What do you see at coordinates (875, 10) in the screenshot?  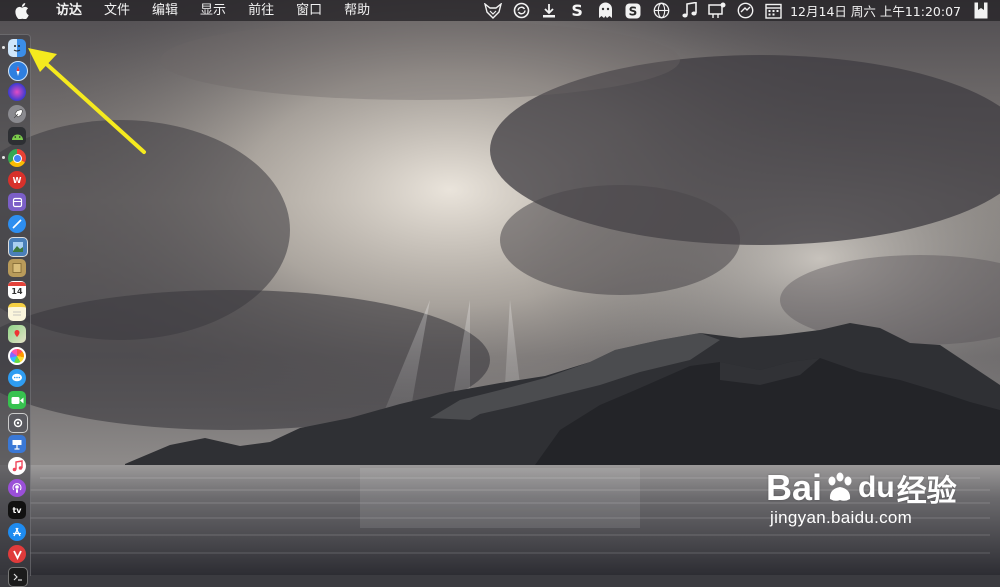 I see `menubar-clock: 12月14日 周六 上午11:20:07` at bounding box center [875, 10].